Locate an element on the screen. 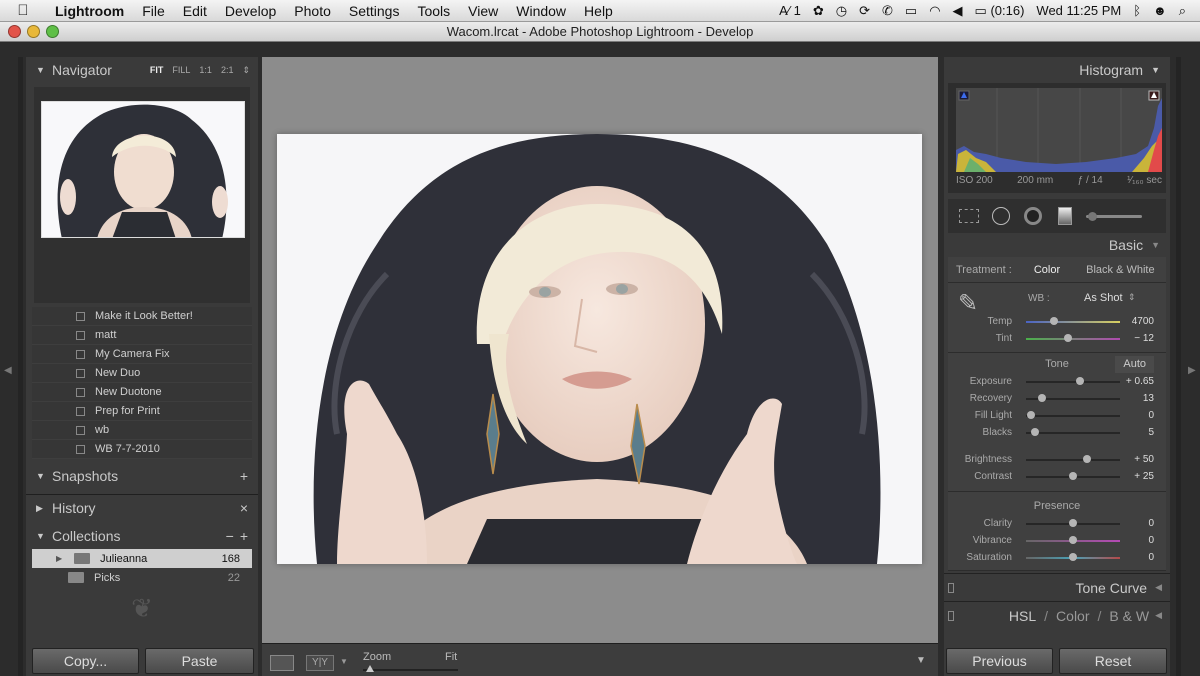 This screenshot has height=676, width=1200. menu-tools: Tools is located at coordinates (433, 11).